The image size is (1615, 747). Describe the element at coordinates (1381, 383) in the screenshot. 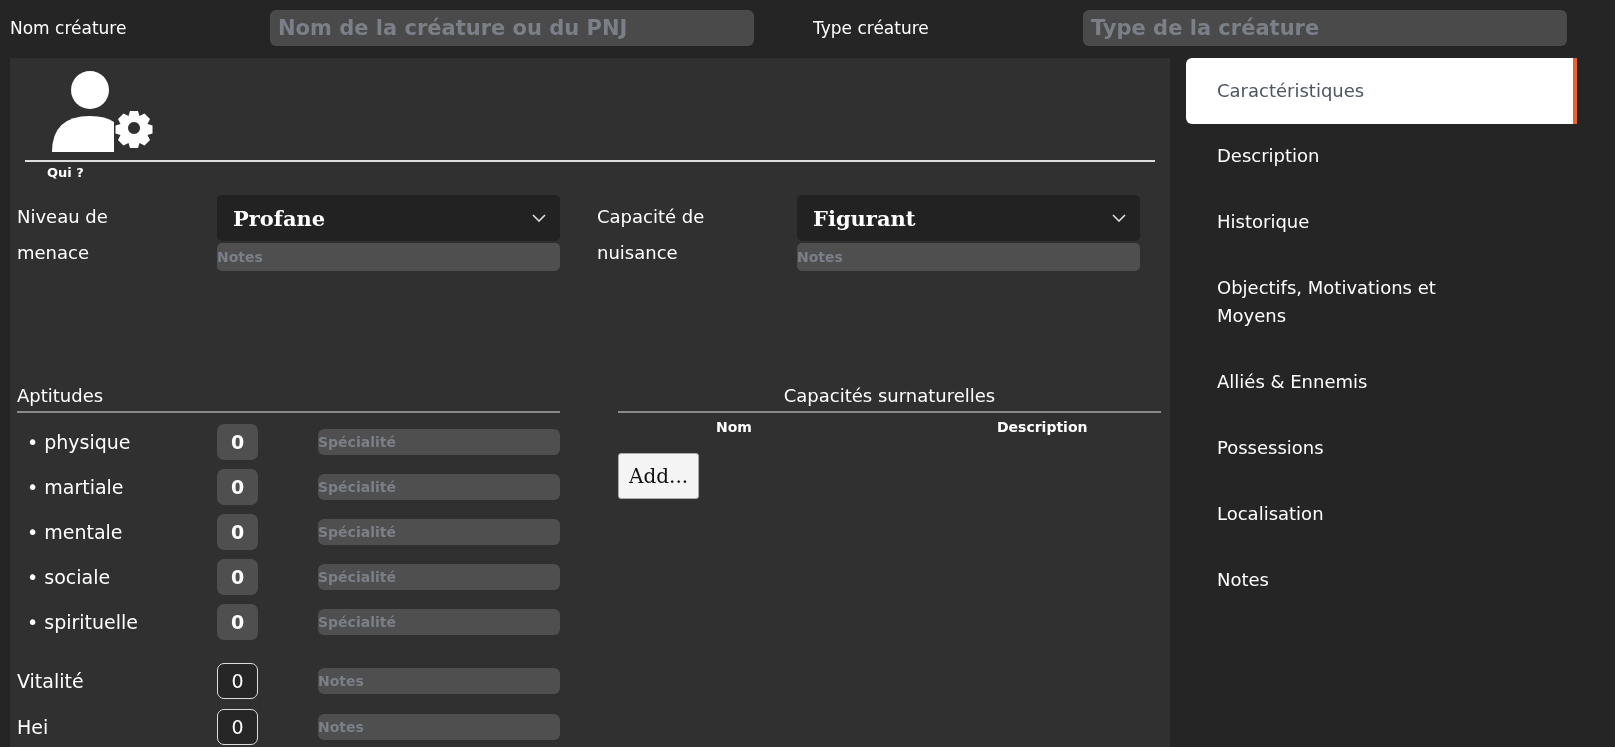

I see `sidebar-tab: Alliés & Ennemis` at that location.